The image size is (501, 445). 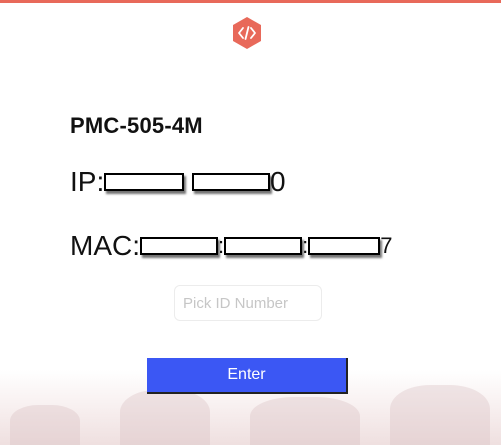 I want to click on enter-button: Enter, so click(x=247, y=376).